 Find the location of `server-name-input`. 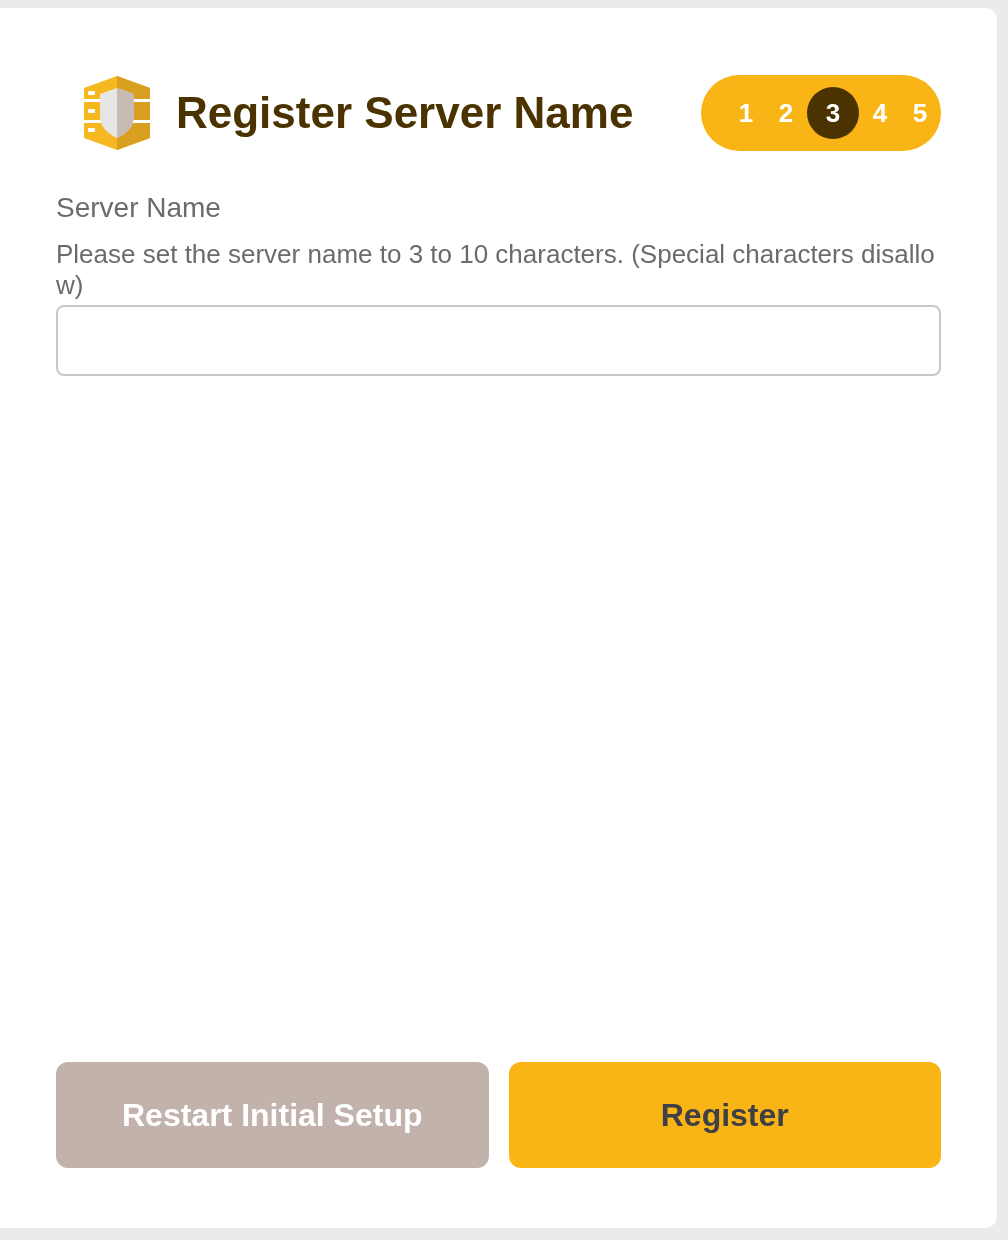

server-name-input is located at coordinates (498, 341).